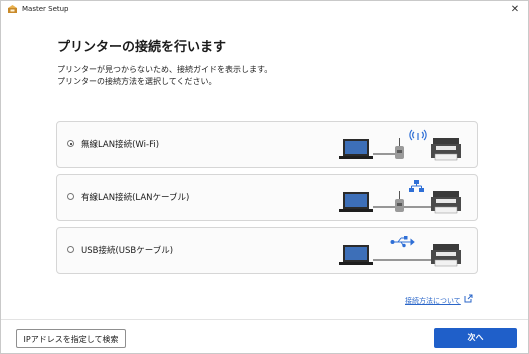  What do you see at coordinates (135, 198) in the screenshot?
I see `option-label: 有線LAN接続(LANケーブル)` at bounding box center [135, 198].